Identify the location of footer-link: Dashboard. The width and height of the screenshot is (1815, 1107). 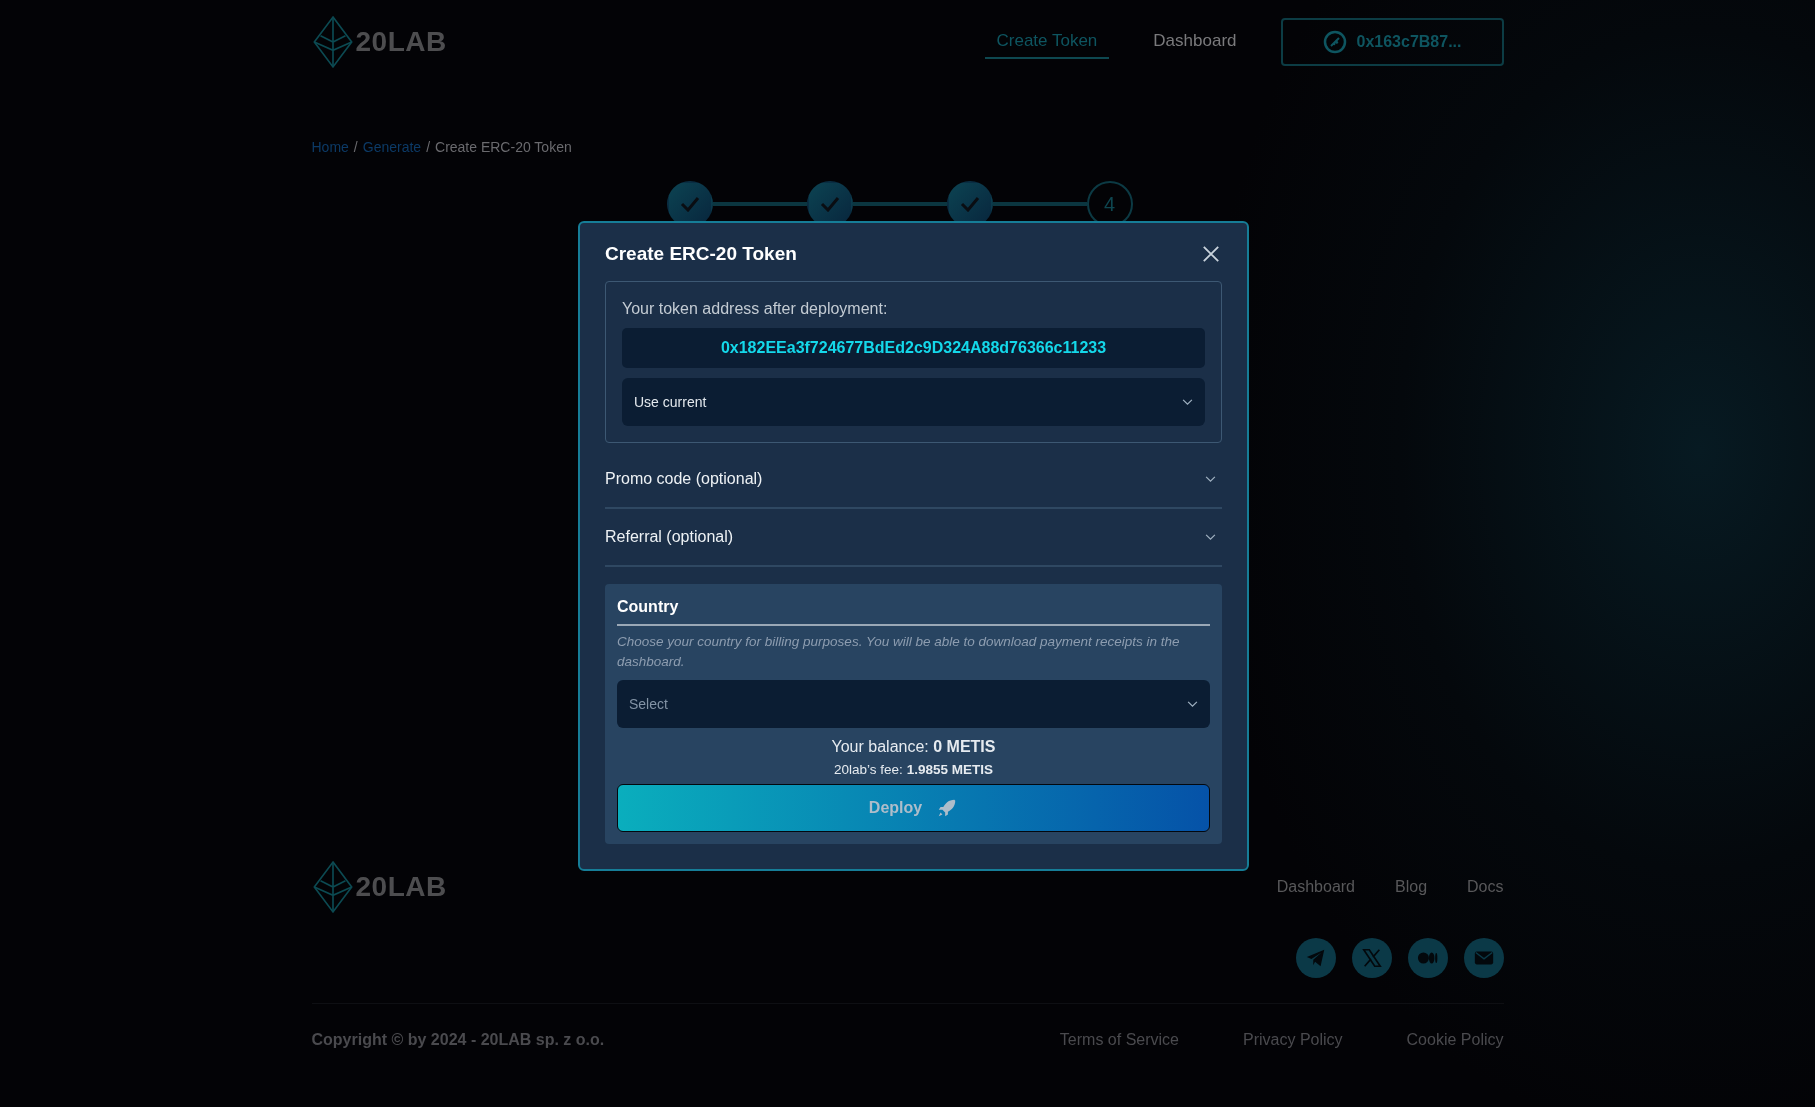
(1315, 887).